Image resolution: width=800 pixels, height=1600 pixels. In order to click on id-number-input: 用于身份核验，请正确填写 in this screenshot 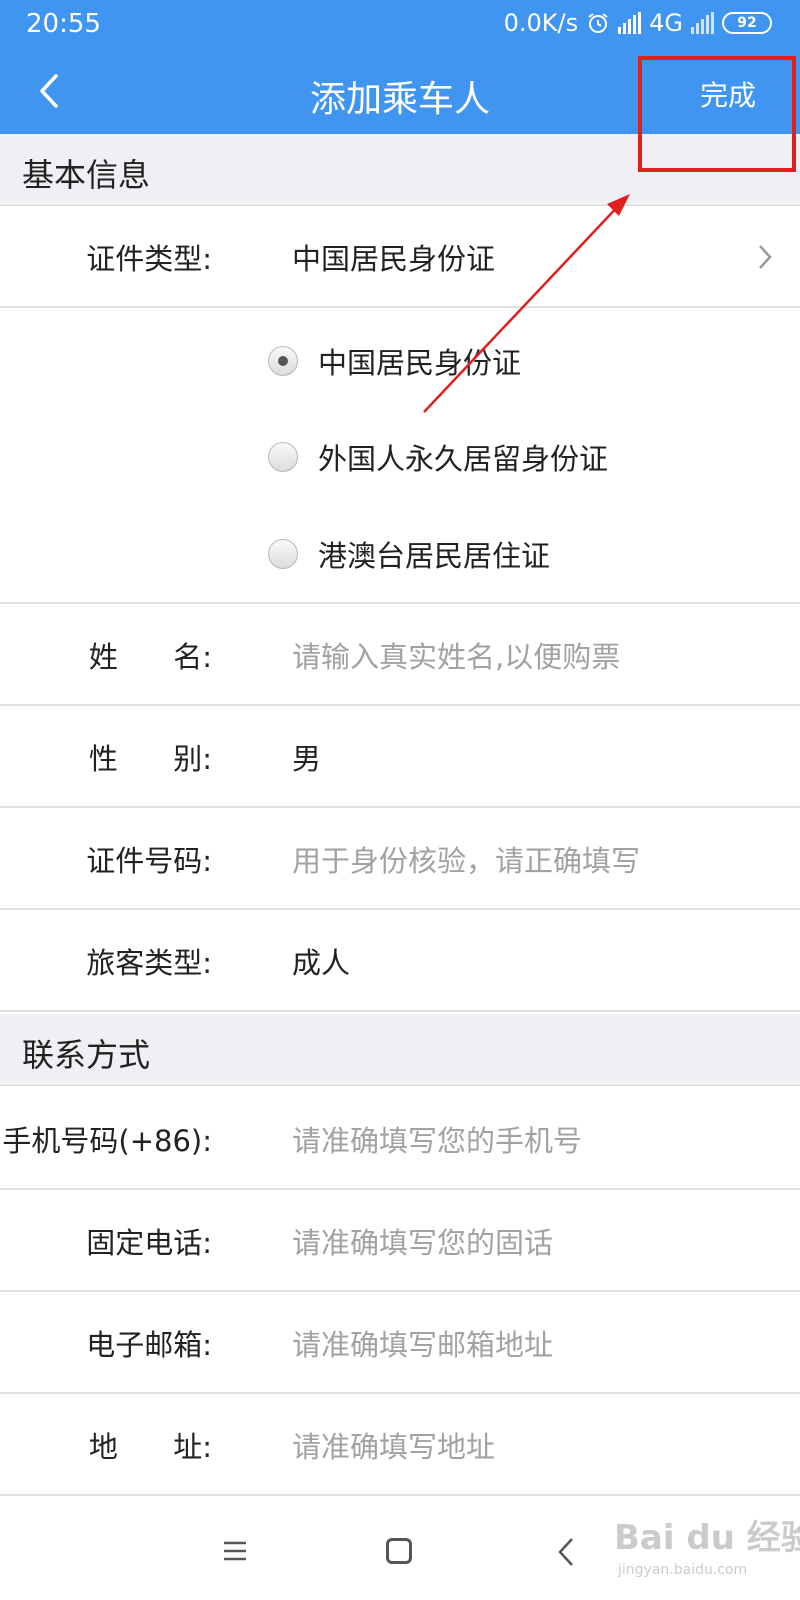, I will do `click(466, 859)`.